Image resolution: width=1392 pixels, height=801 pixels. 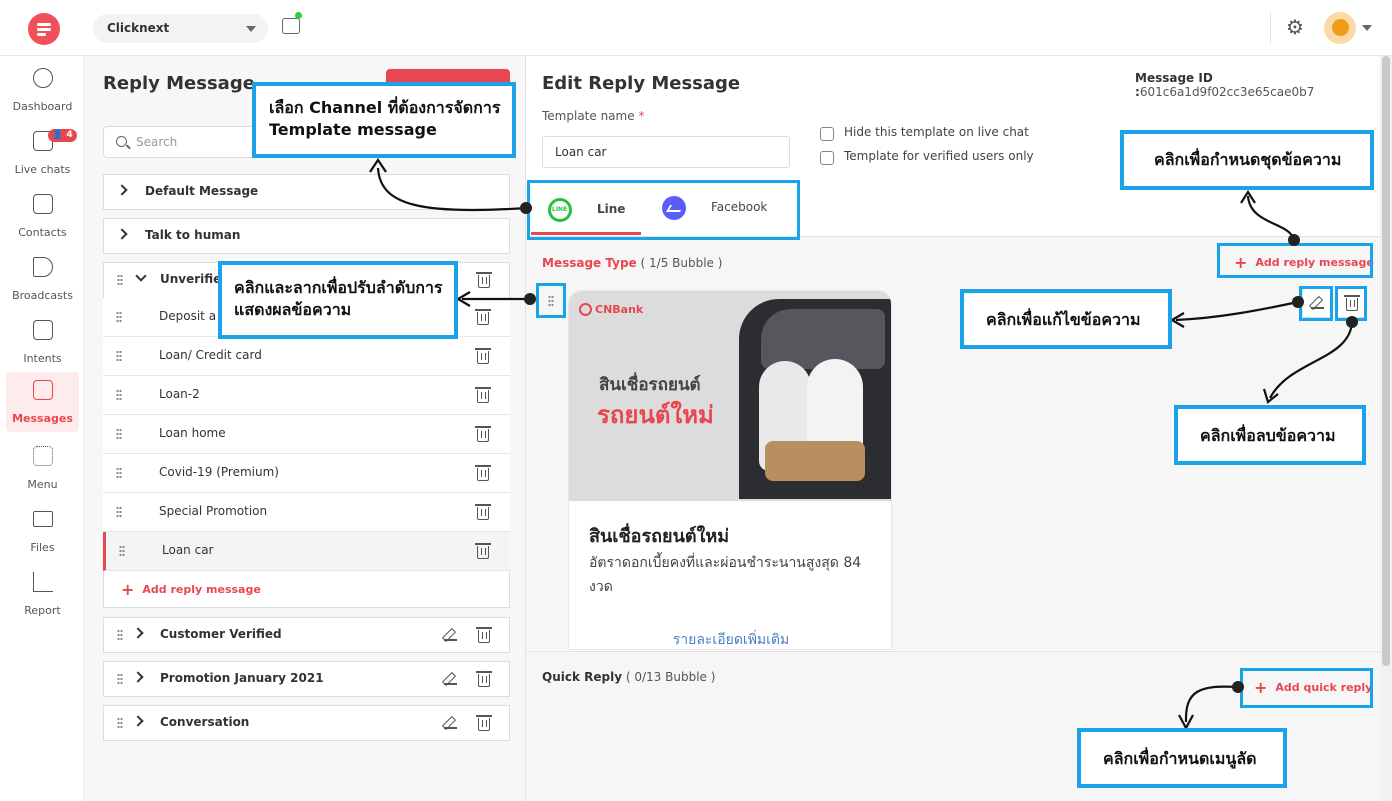 What do you see at coordinates (1386, 361) in the screenshot?
I see `scrollbar-thumb` at bounding box center [1386, 361].